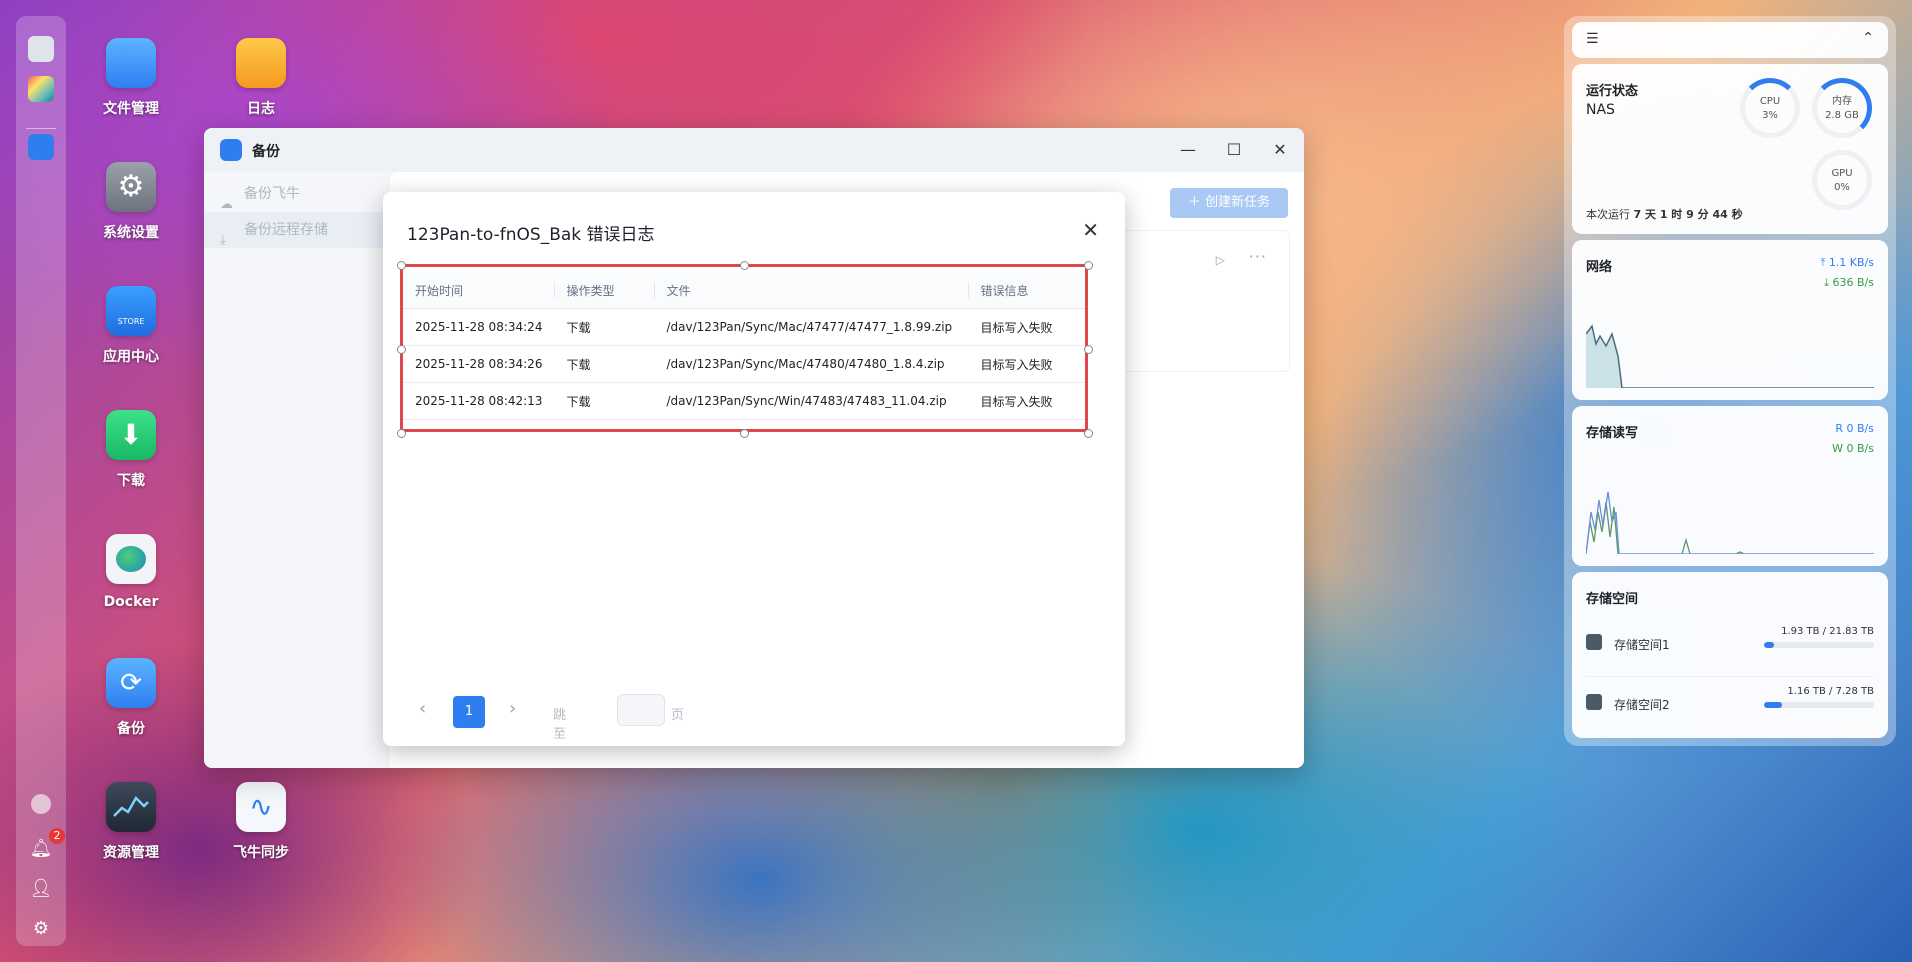 This screenshot has width=1912, height=962. Describe the element at coordinates (41, 929) in the screenshot. I see `gear-icon: ⚙` at that location.